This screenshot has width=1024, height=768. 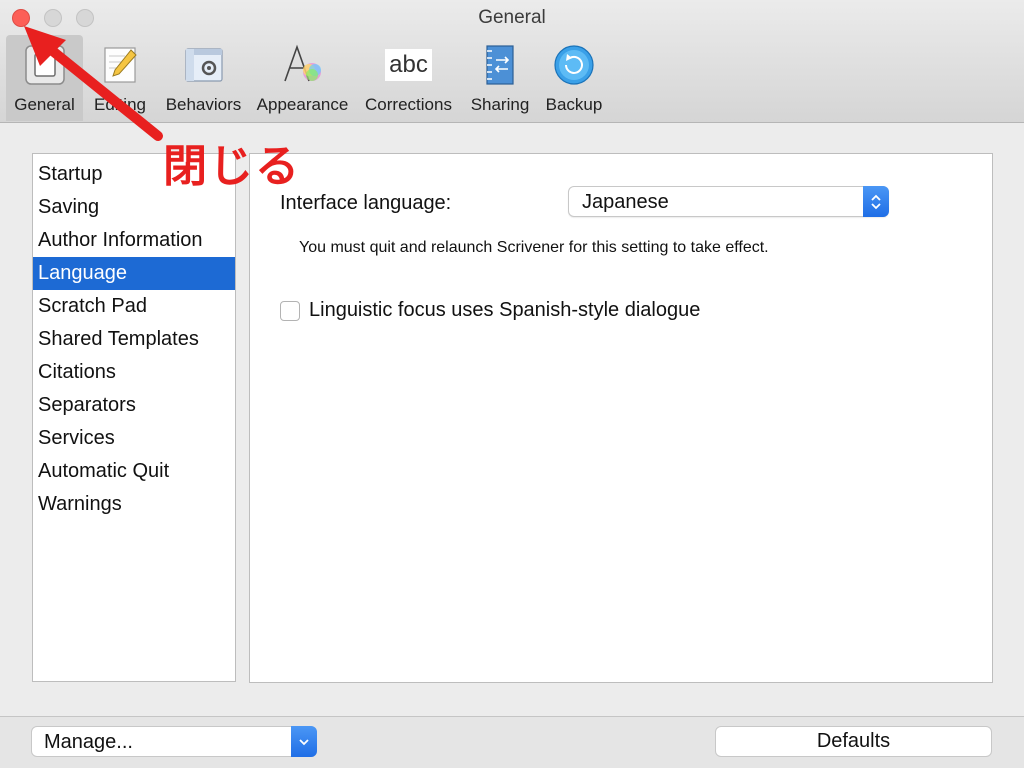 What do you see at coordinates (512, 17) in the screenshot?
I see `window-title: General` at bounding box center [512, 17].